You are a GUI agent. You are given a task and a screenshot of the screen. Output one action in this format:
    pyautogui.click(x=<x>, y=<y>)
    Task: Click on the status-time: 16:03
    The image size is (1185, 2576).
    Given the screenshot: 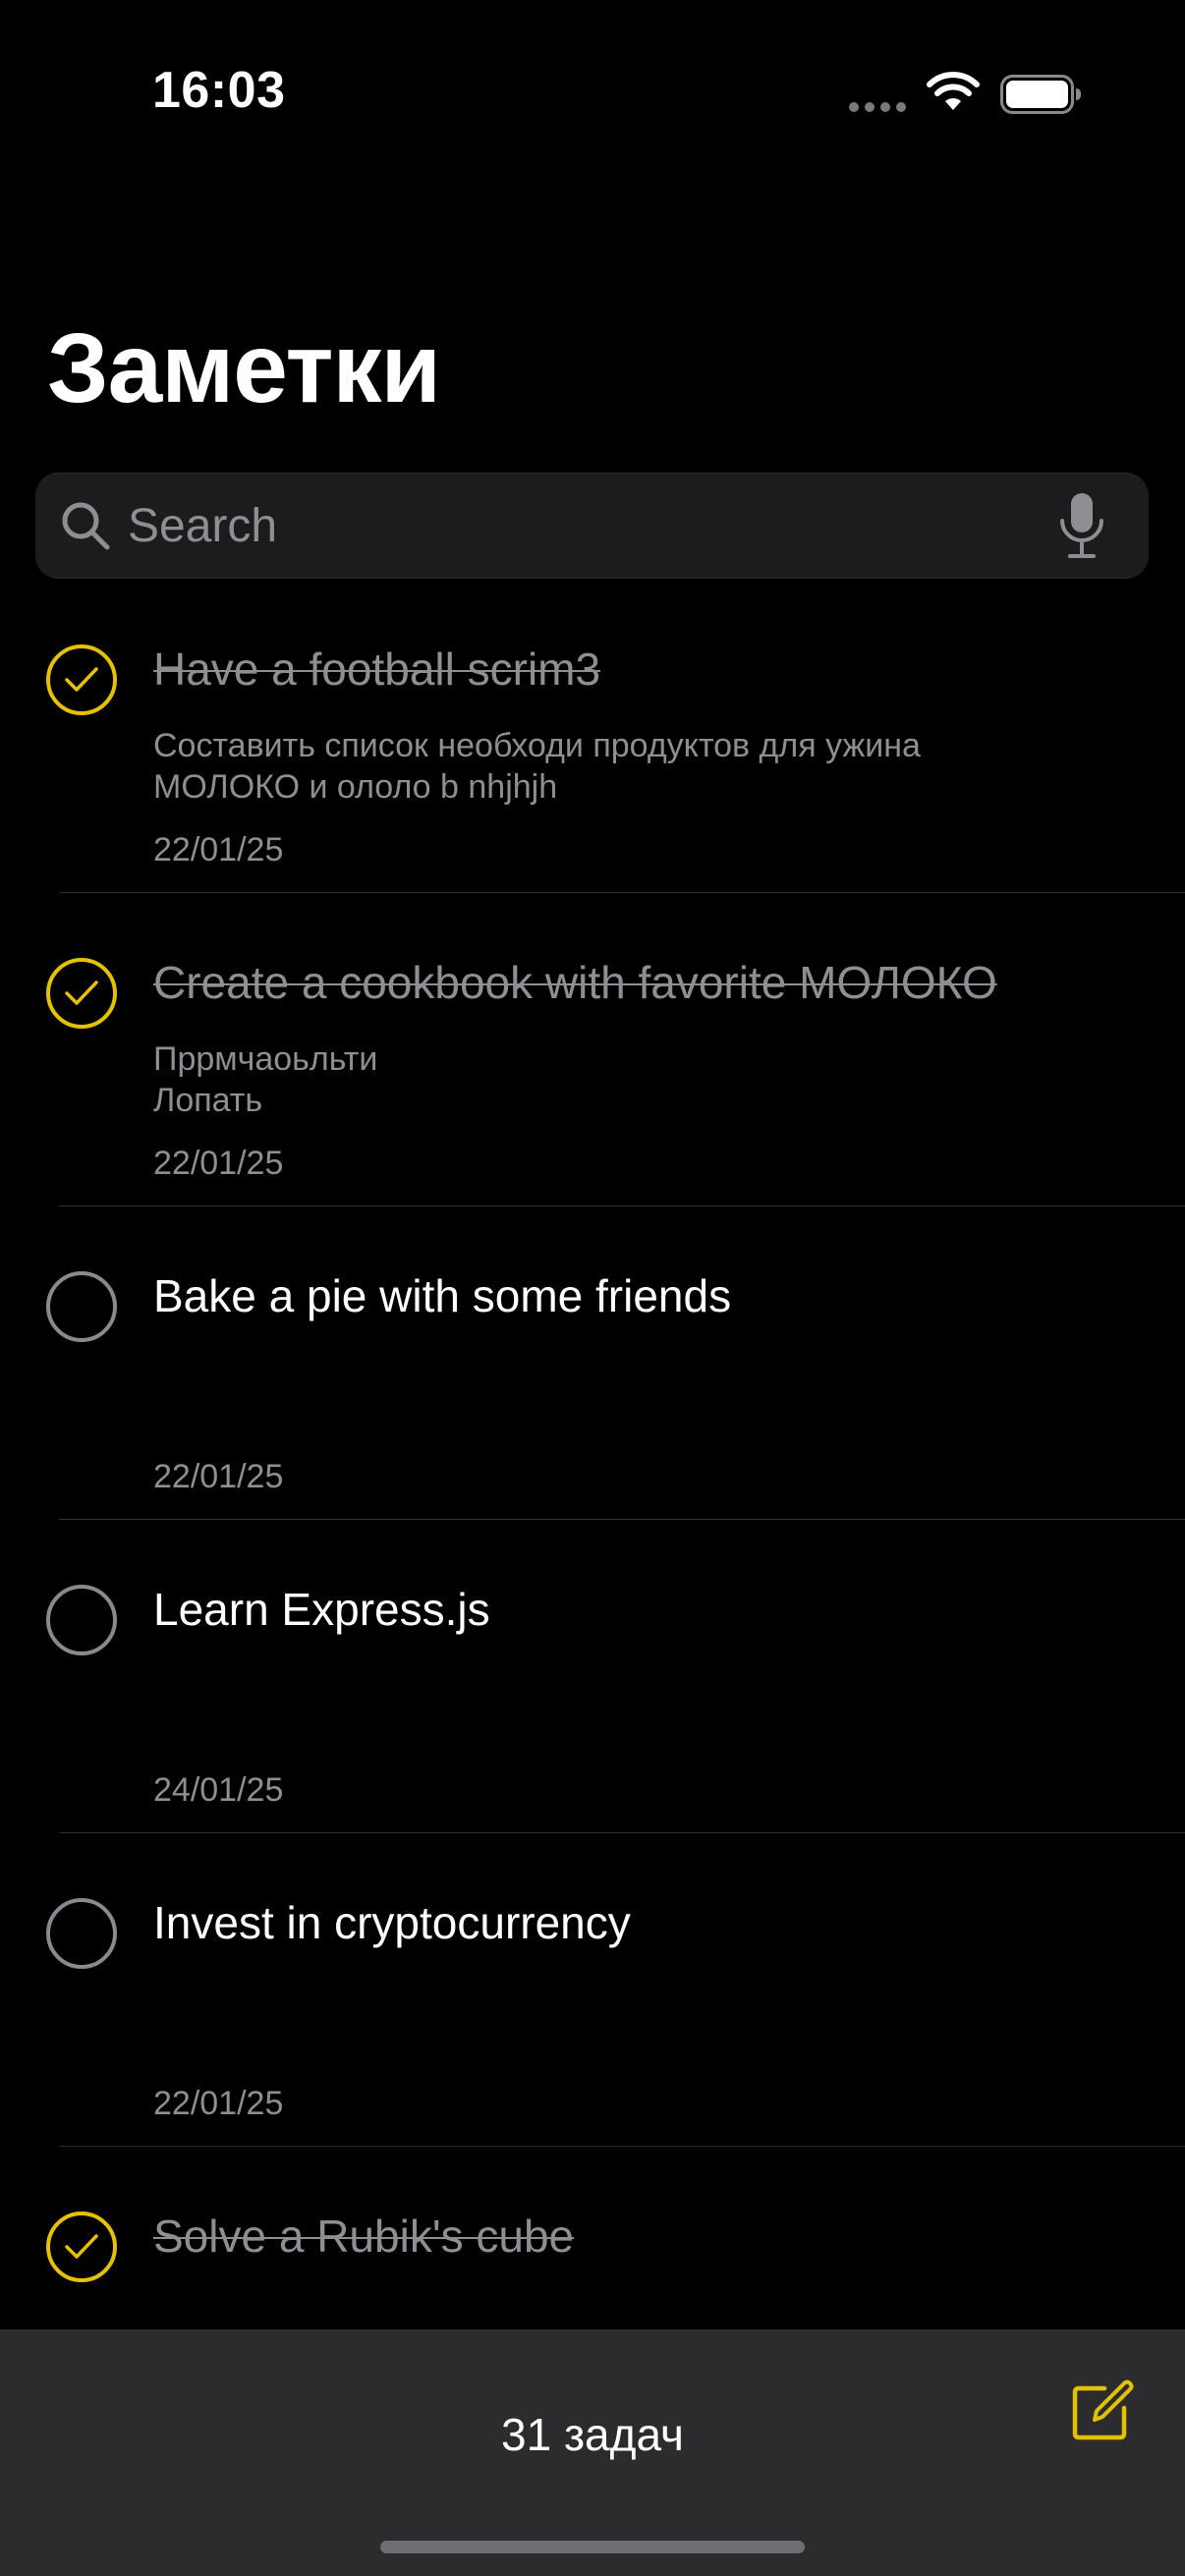 What is the action you would take?
    pyautogui.click(x=219, y=90)
    